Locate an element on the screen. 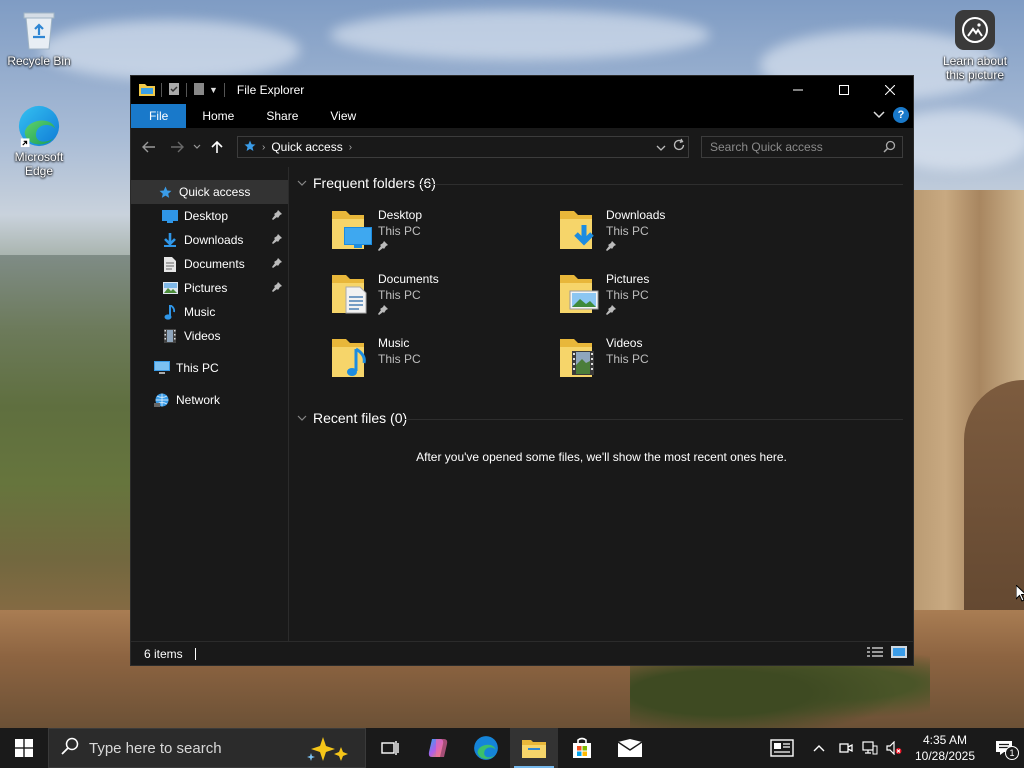 The image size is (1024, 768). desktop-icon-learn-about-picture: Learn about this picture is located at coordinates (975, 45).